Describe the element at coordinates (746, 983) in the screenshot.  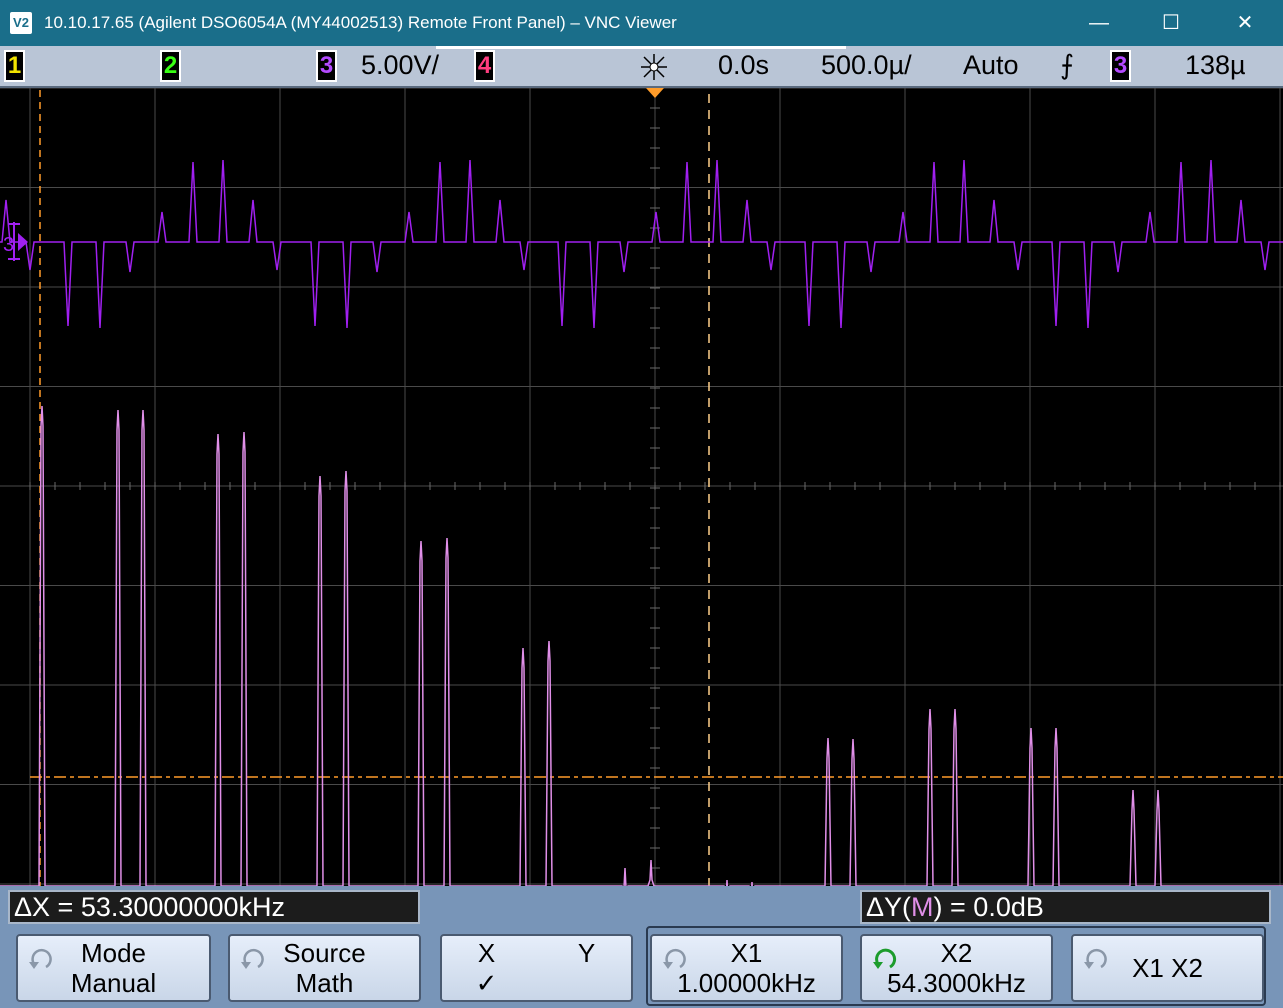
I see `x1-value: 1.00000kHz` at that location.